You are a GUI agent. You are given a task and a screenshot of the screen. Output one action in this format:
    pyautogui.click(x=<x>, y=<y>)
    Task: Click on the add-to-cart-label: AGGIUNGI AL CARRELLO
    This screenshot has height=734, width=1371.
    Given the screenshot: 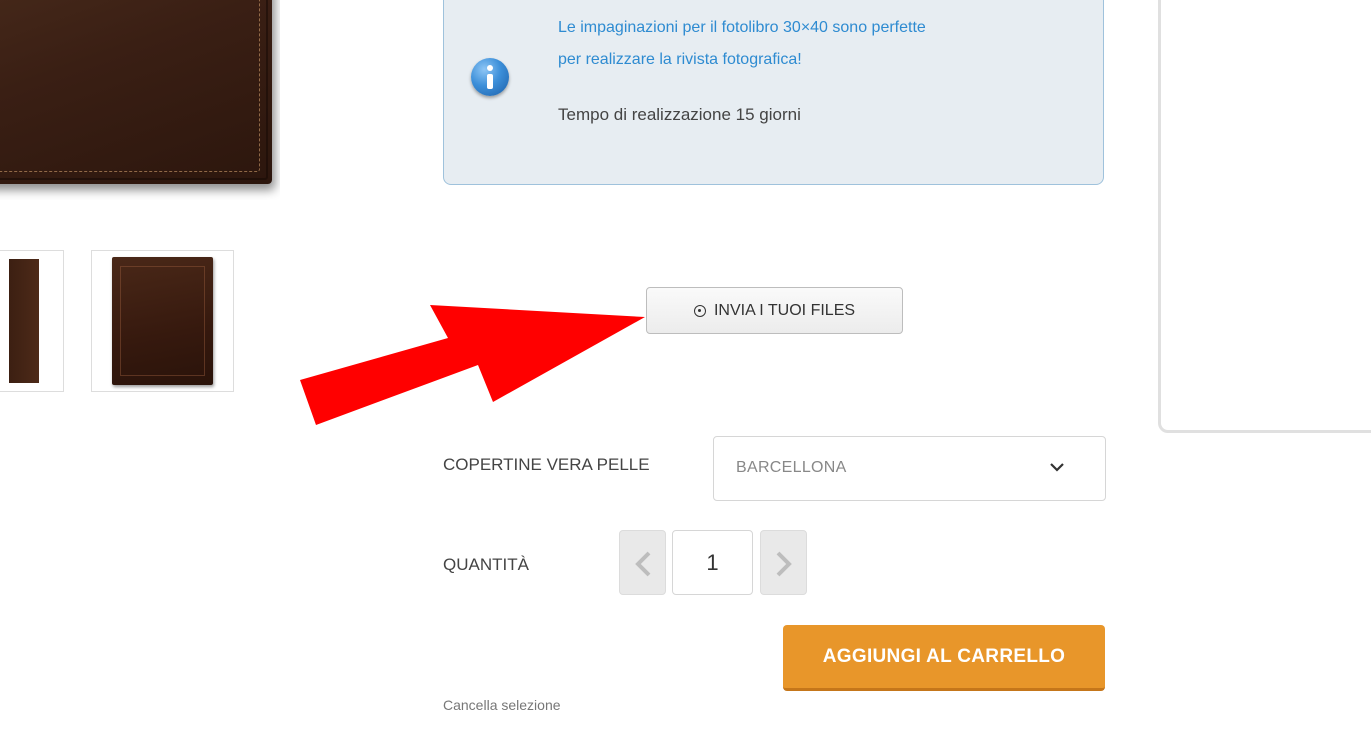 What is the action you would take?
    pyautogui.click(x=944, y=656)
    